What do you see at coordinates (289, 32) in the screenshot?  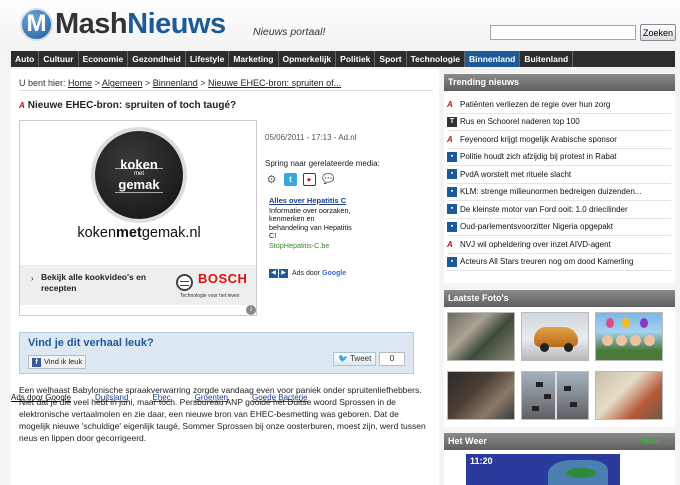 I see `site-tagline: Nieuws portaal!` at bounding box center [289, 32].